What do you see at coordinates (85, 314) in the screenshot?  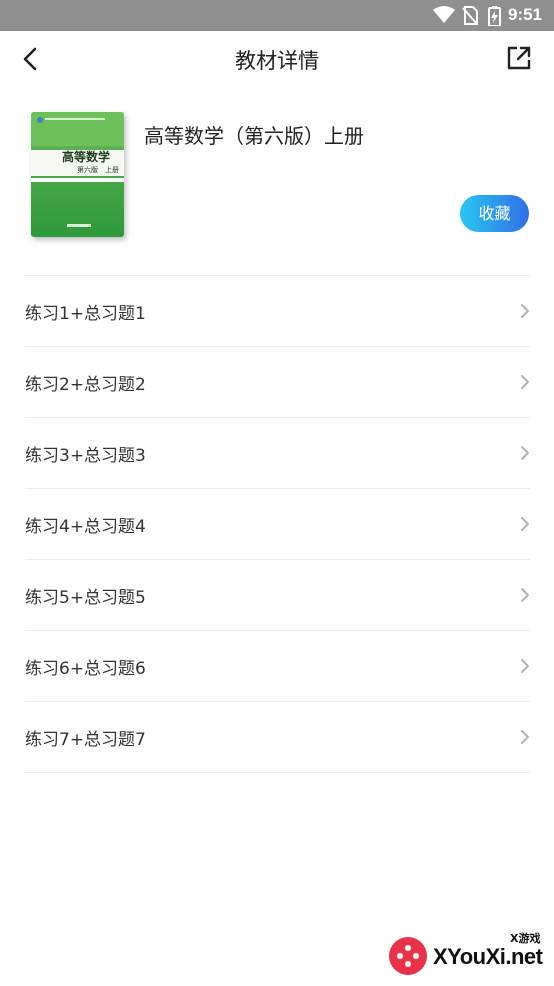 I see `chapter-label: 练习1+总习题1` at bounding box center [85, 314].